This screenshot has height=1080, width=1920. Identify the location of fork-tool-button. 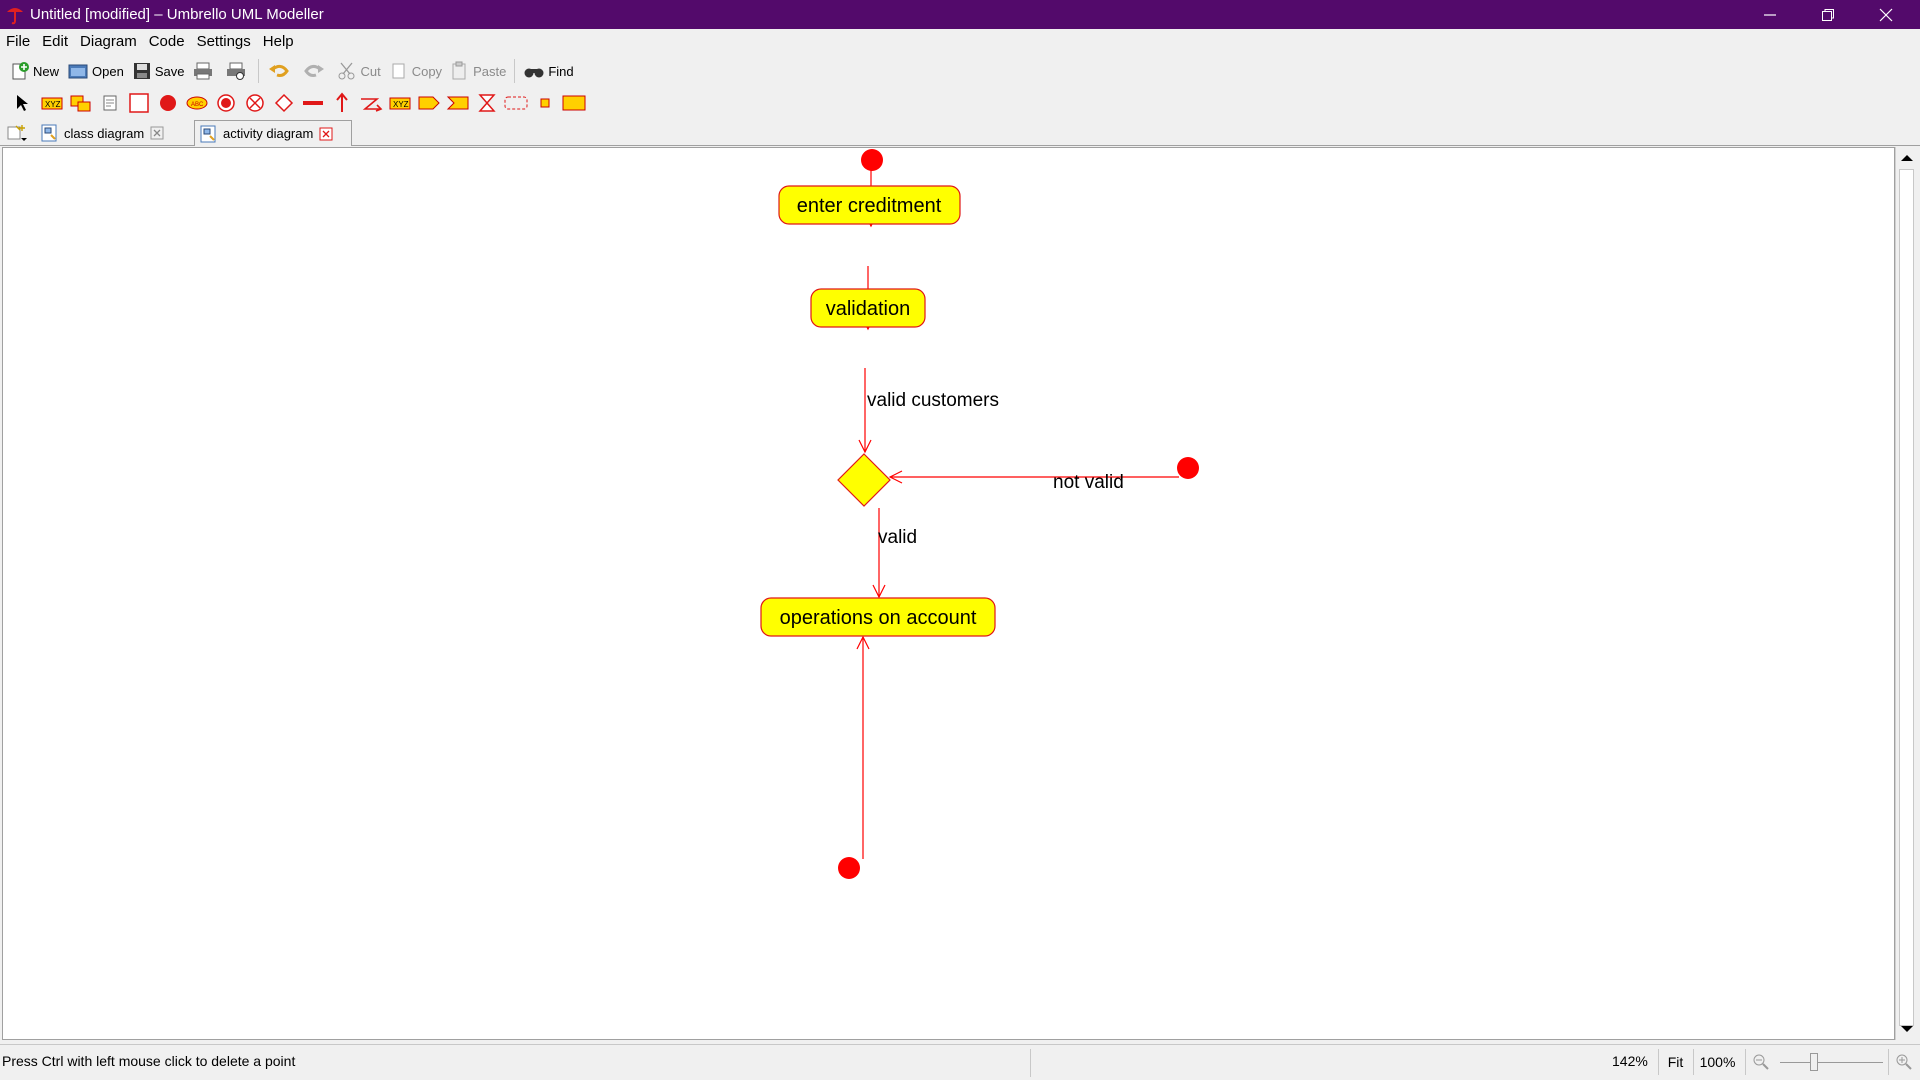
(312, 103).